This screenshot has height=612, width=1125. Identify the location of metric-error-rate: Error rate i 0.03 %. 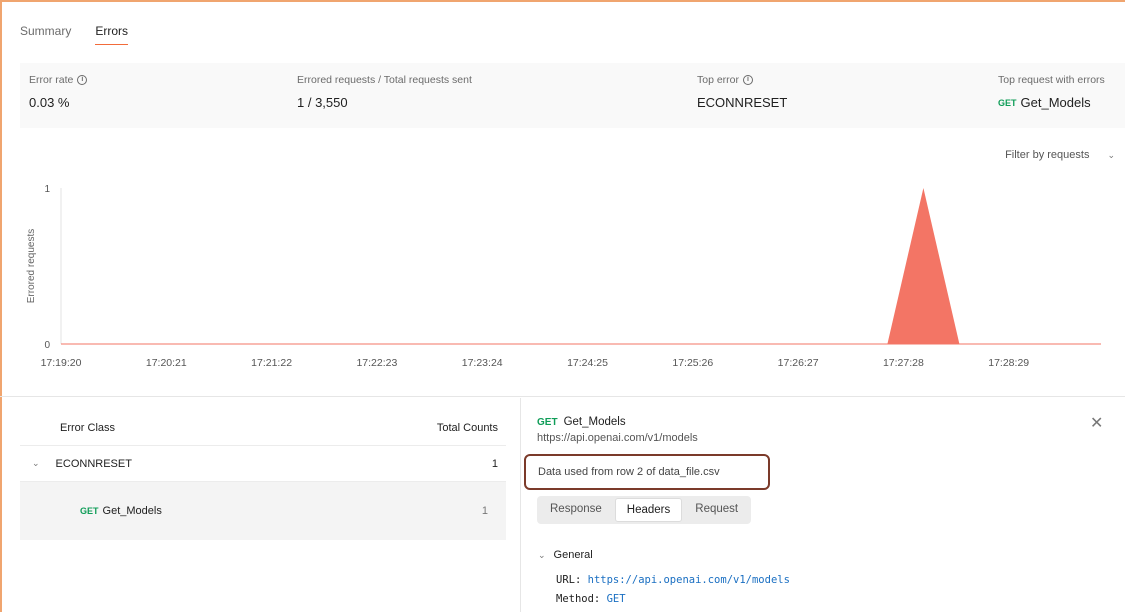
(58, 92).